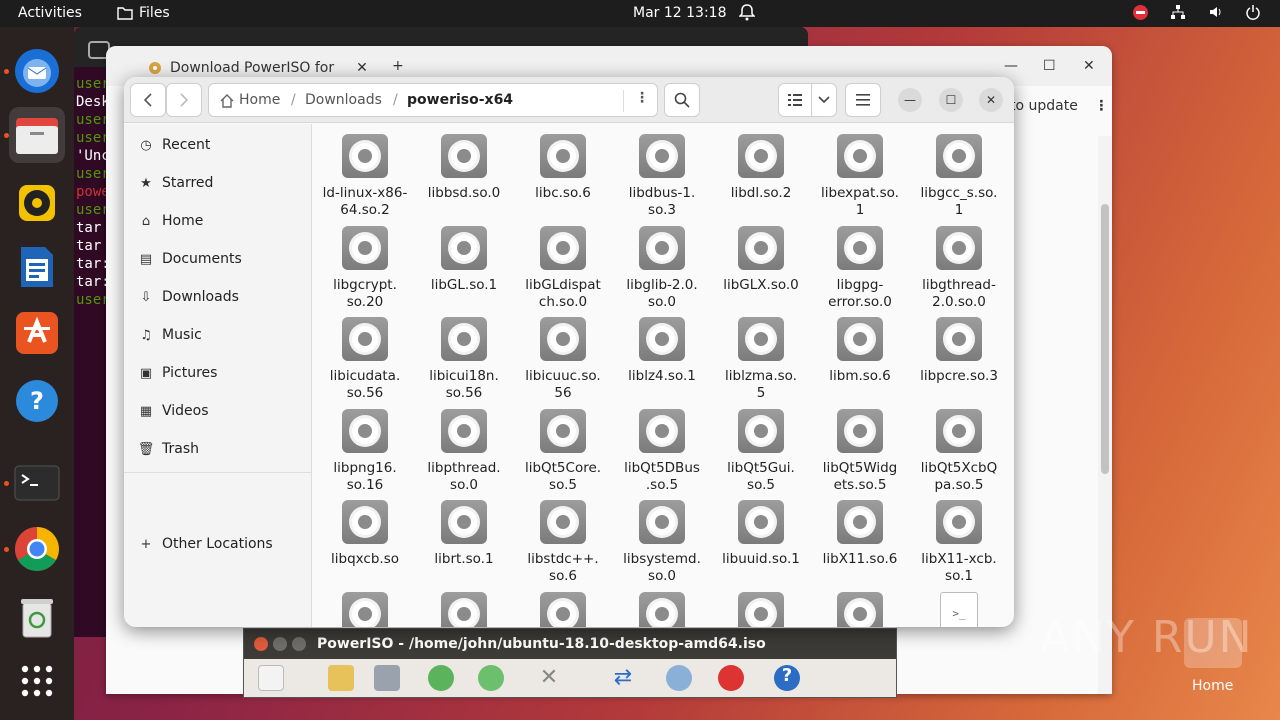 The height and width of the screenshot is (720, 1280). What do you see at coordinates (365, 451) in the screenshot?
I see `file-item: libpng16. so.16` at bounding box center [365, 451].